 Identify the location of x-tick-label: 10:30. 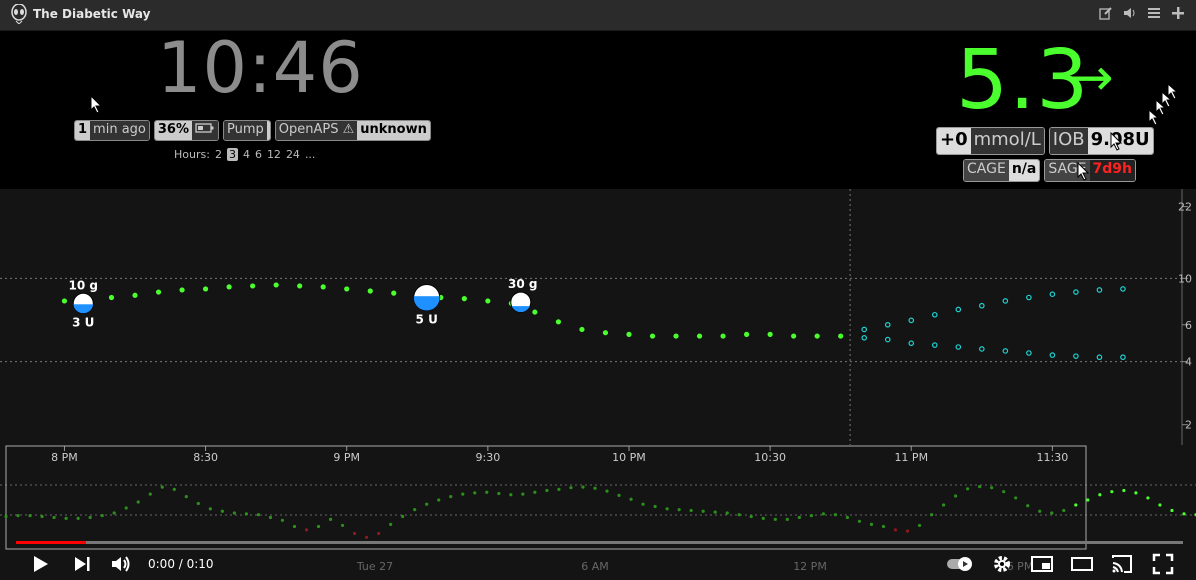
(770, 457).